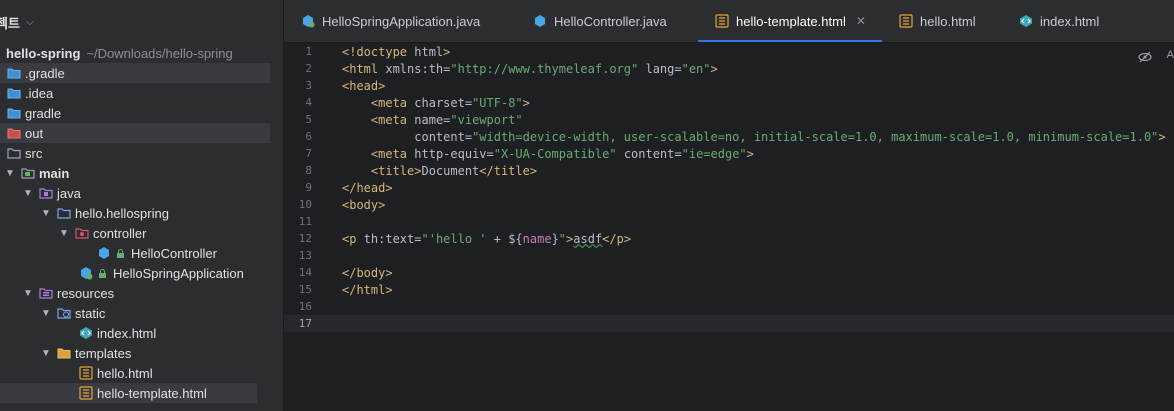  I want to click on tab-label: HelloSpringApplication.java, so click(401, 21).